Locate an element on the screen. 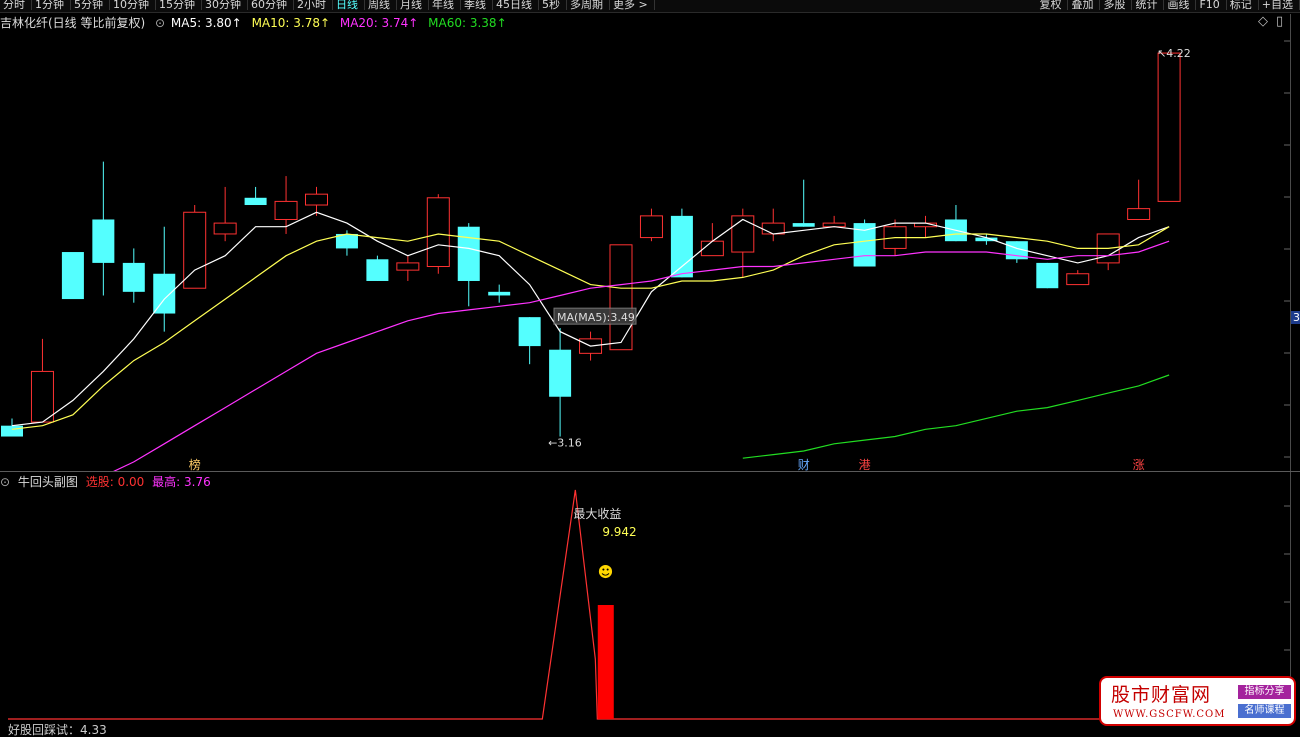  tool-button: 复权 is located at coordinates (1052, 5).